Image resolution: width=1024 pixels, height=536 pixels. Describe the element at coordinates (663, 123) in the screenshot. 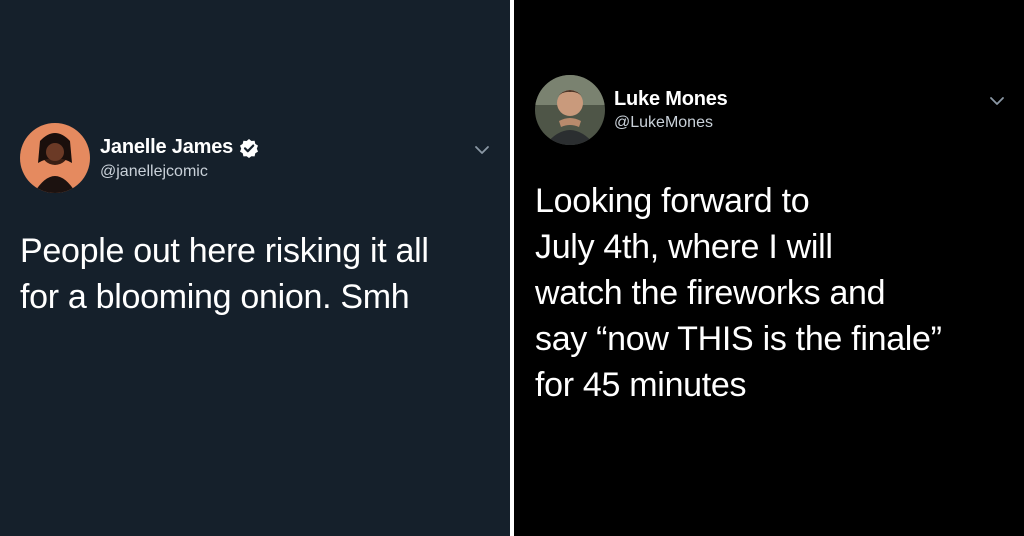

I see `user-handle: @LukeMones` at that location.